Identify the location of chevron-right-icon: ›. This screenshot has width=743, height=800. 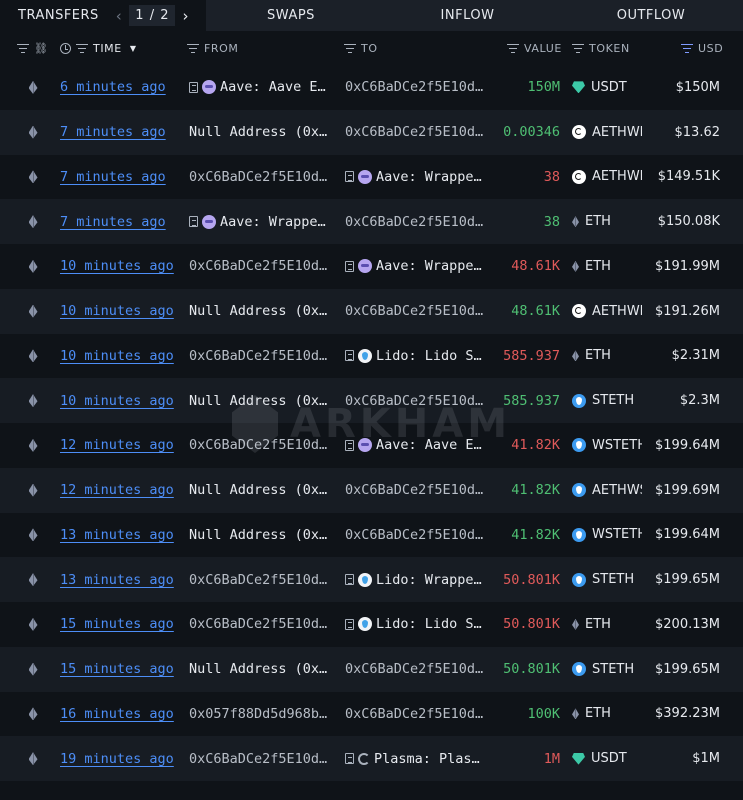
(185, 16).